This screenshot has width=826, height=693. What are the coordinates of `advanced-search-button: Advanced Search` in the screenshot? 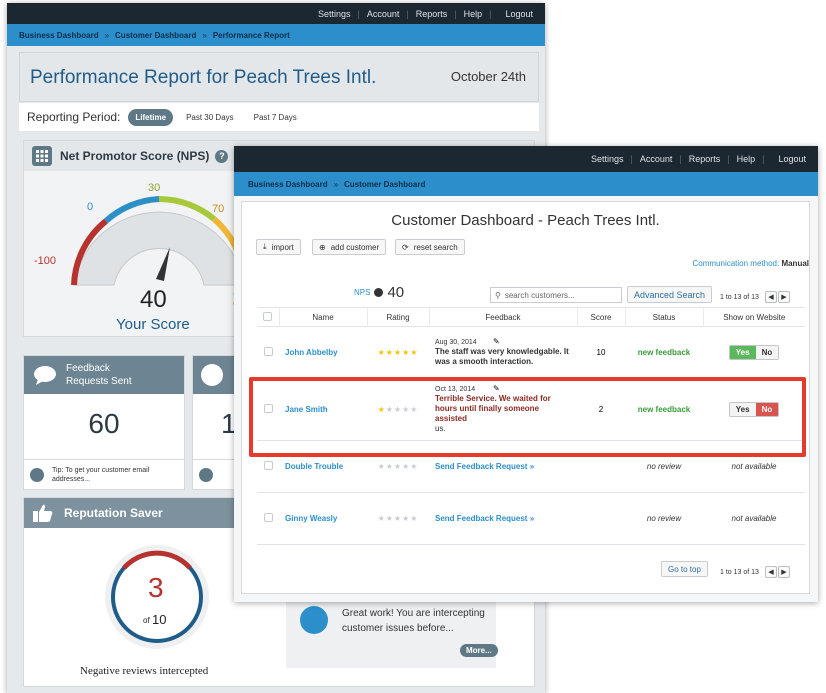 It's located at (670, 294).